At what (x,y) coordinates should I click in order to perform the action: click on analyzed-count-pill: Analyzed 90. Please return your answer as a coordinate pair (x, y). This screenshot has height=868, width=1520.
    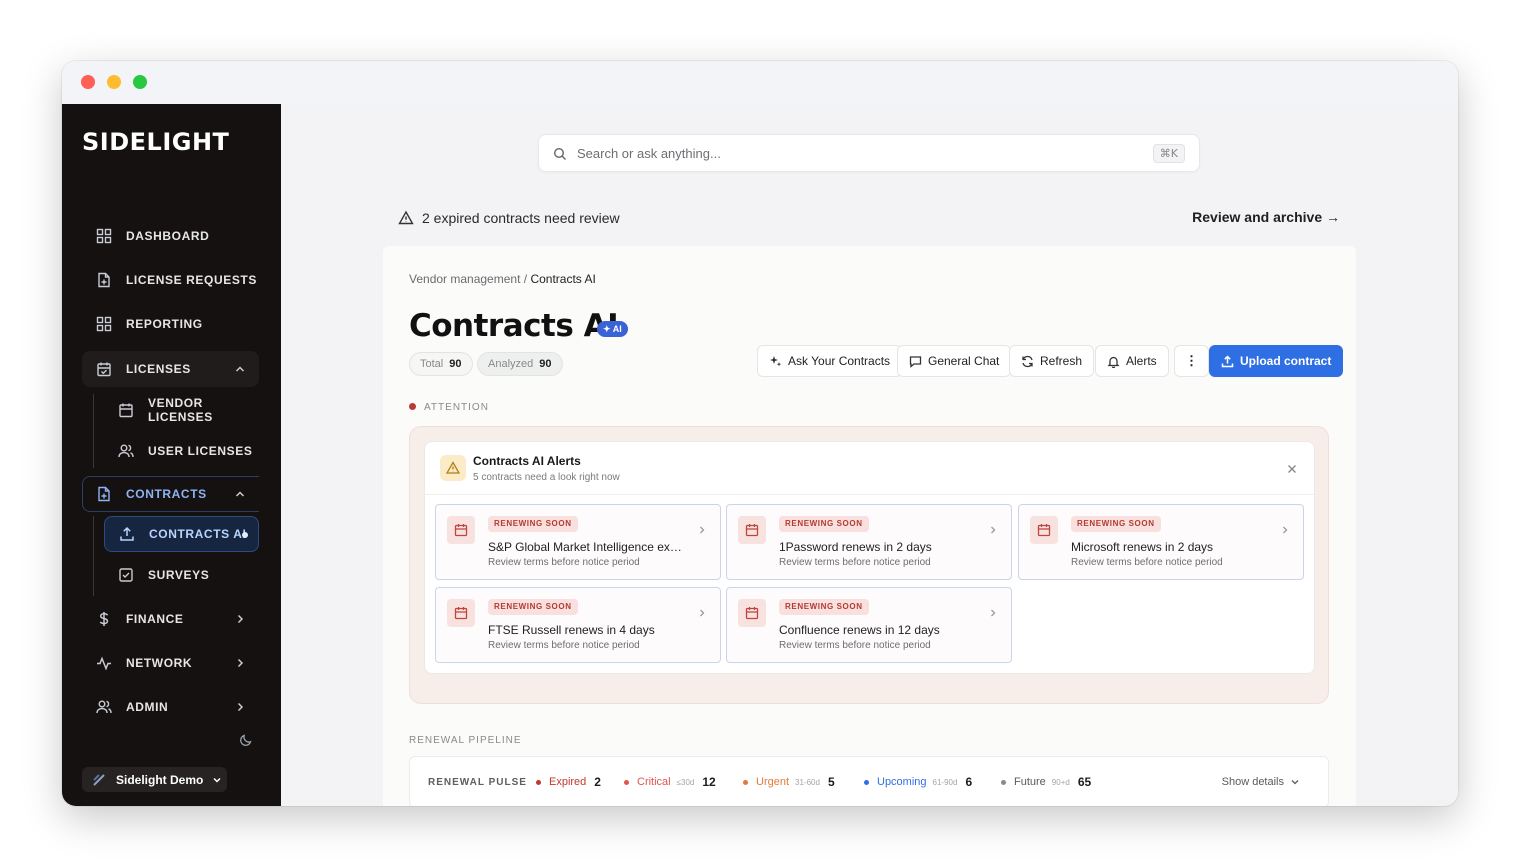
    Looking at the image, I should click on (520, 364).